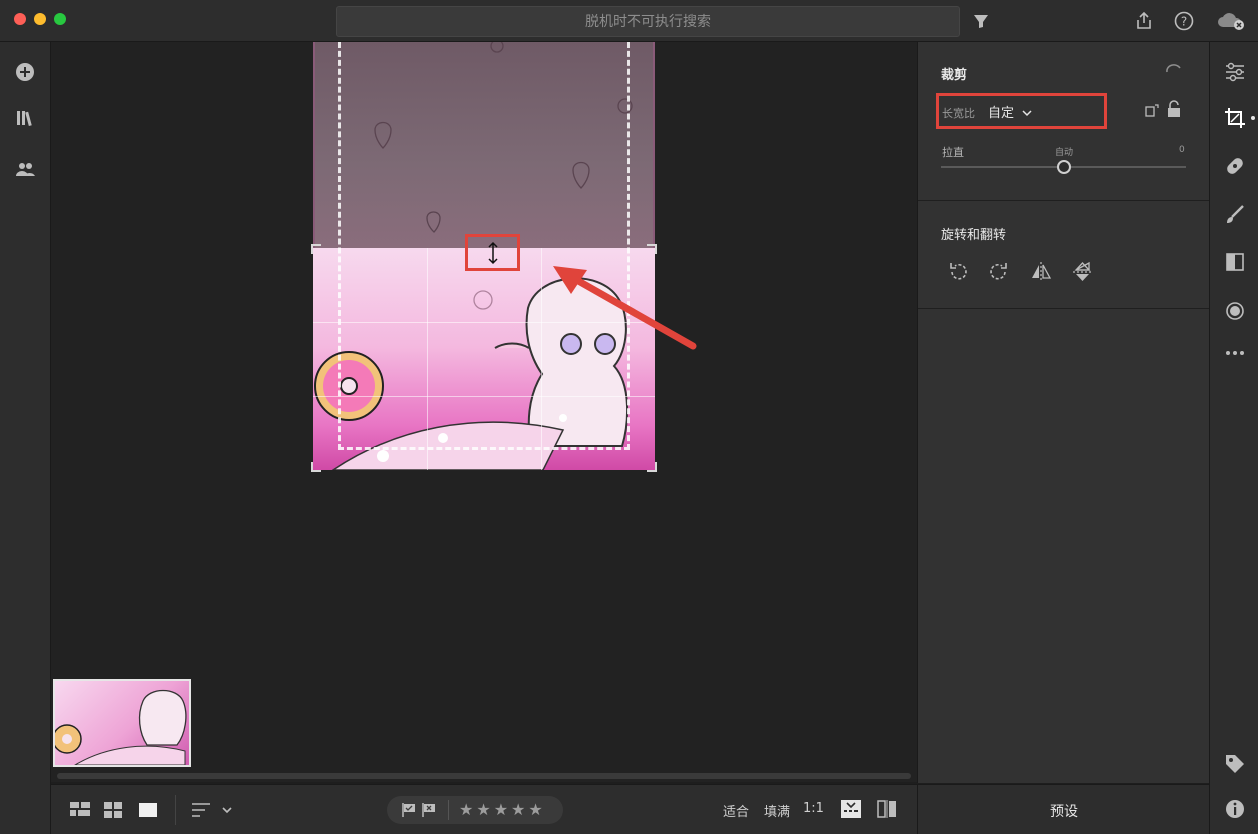 This screenshot has width=1258, height=834. I want to click on brush-icon, so click(1235, 215).